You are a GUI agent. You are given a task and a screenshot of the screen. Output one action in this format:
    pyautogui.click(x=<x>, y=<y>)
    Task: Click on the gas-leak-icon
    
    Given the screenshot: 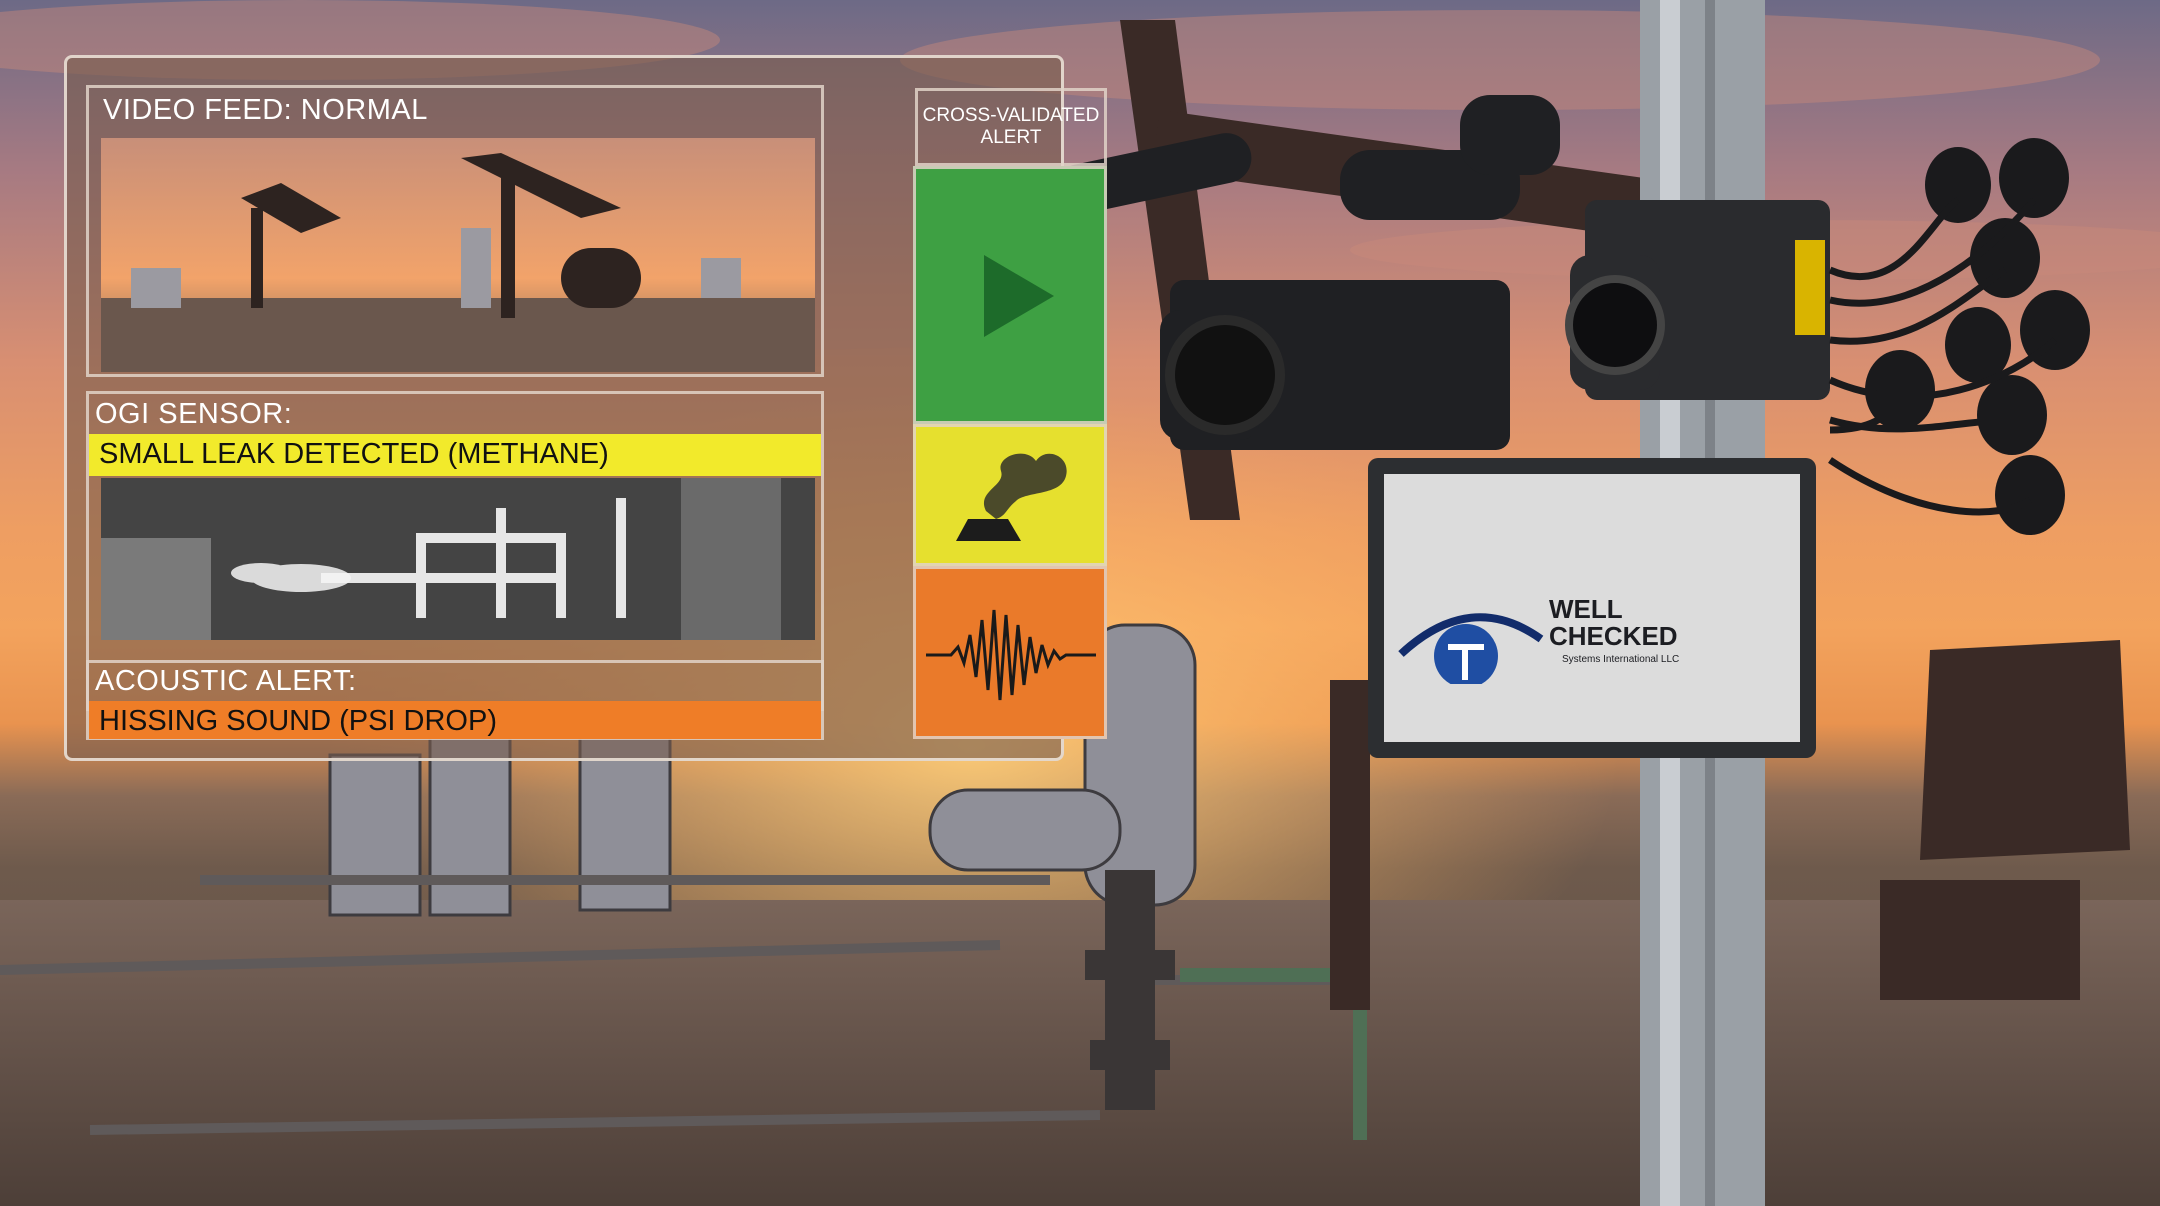 What is the action you would take?
    pyautogui.click(x=1011, y=497)
    